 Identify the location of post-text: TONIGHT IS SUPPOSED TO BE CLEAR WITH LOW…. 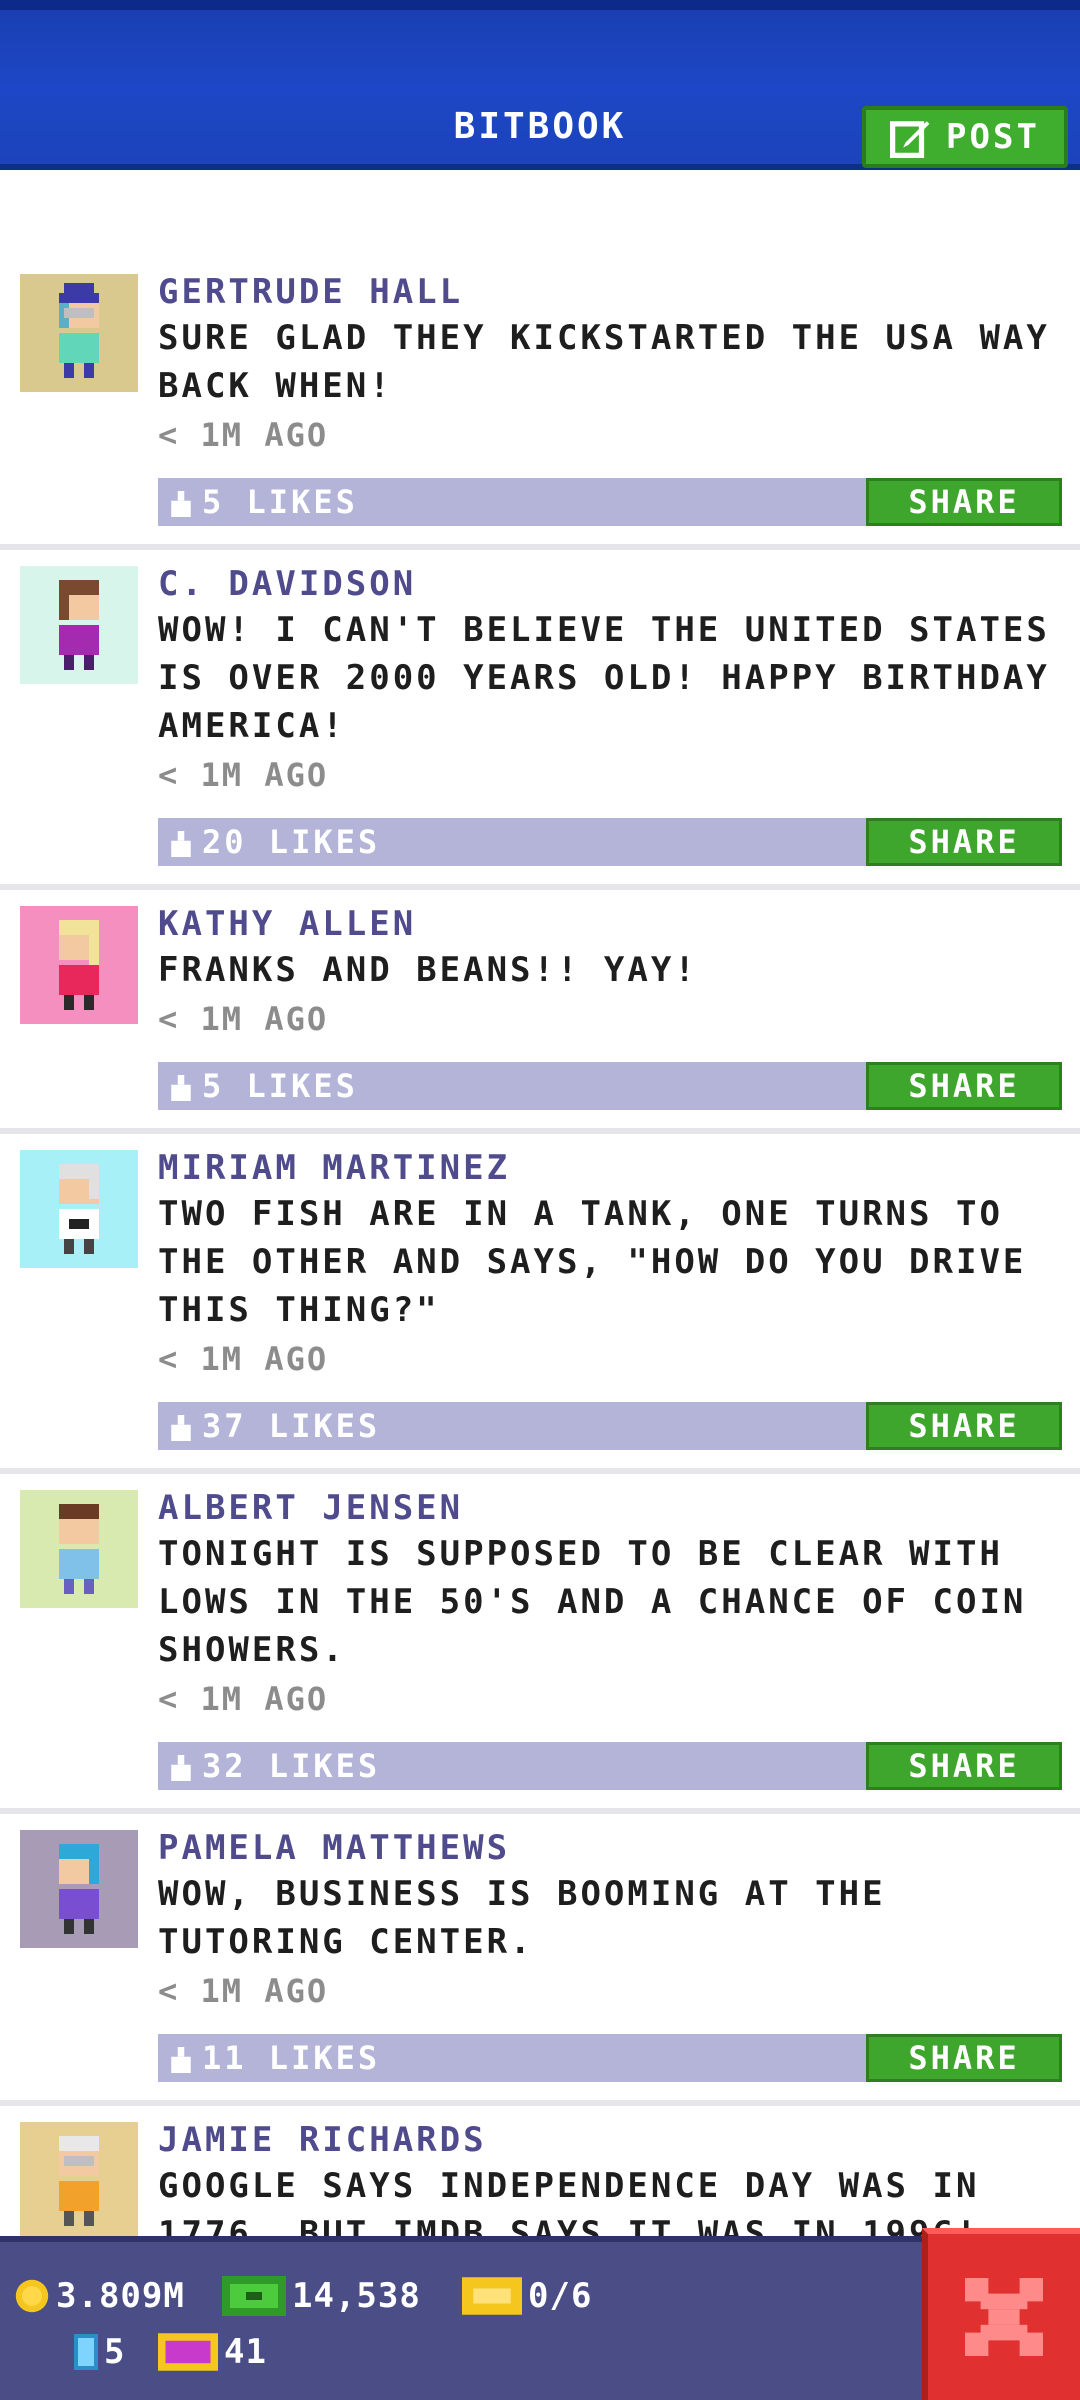
(592, 1602).